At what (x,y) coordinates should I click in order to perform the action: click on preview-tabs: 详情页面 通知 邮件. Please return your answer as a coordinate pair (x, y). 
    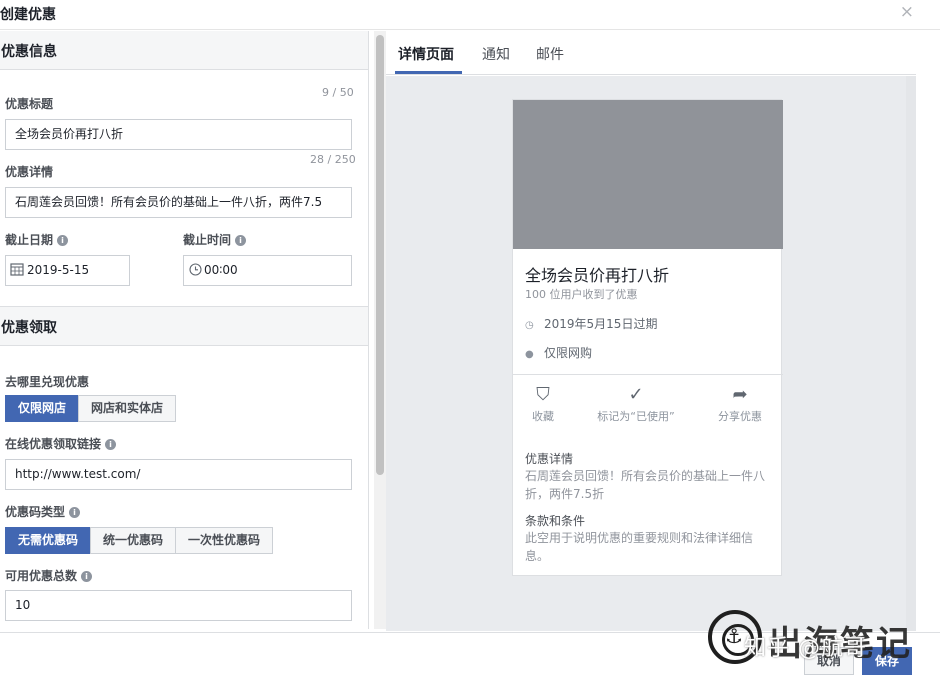
    Looking at the image, I should click on (651, 53).